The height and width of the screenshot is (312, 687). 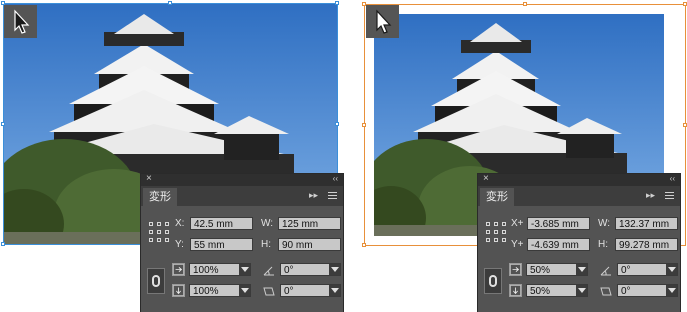 What do you see at coordinates (221, 244) in the screenshot?
I see `y-field: 55 mm` at bounding box center [221, 244].